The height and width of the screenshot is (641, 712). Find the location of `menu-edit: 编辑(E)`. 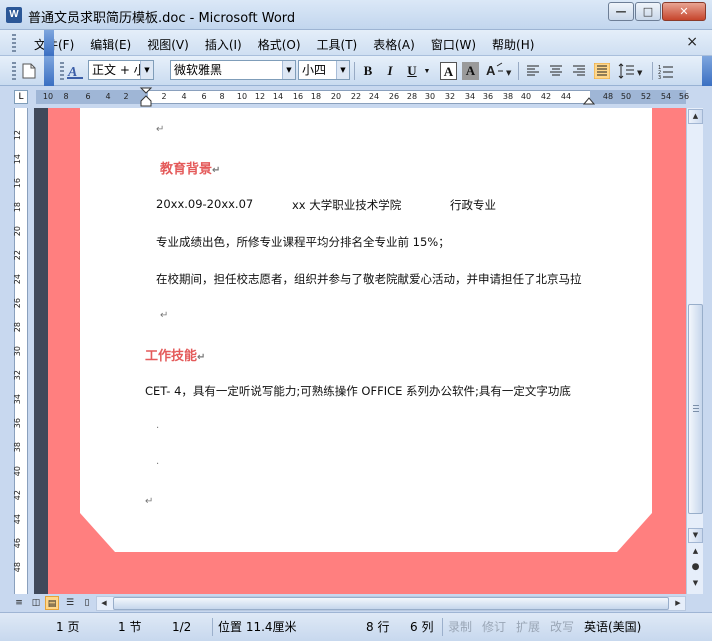

menu-edit: 编辑(E) is located at coordinates (110, 44).